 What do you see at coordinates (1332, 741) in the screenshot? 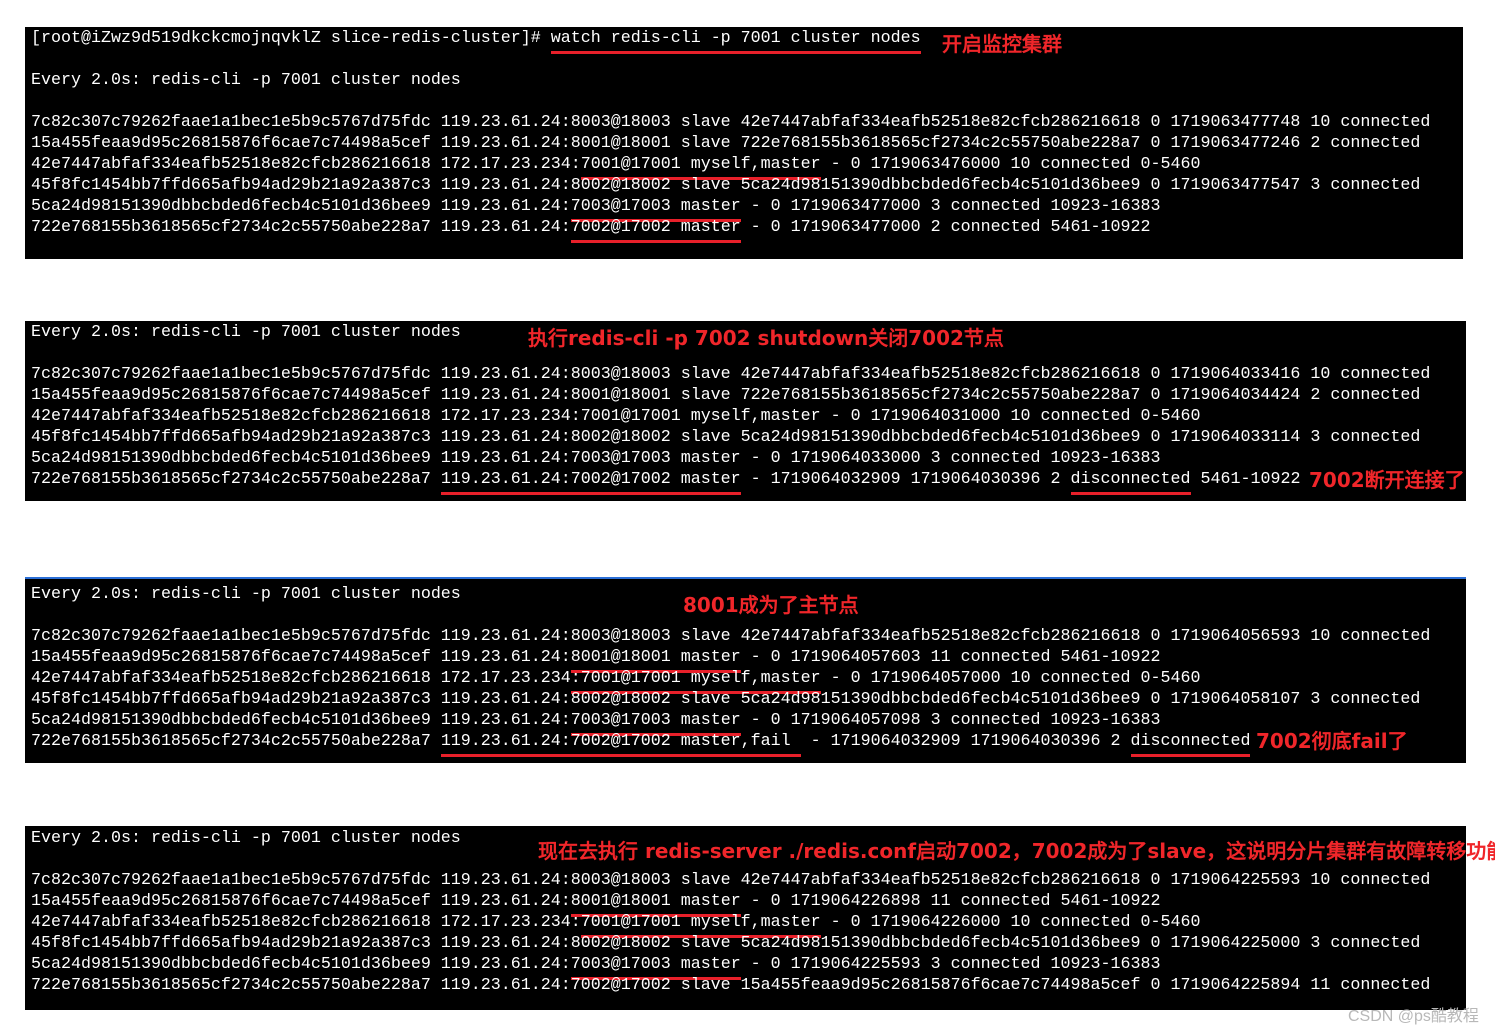
I see `annotation-7002-fail: 7002彻底fail了` at bounding box center [1332, 741].